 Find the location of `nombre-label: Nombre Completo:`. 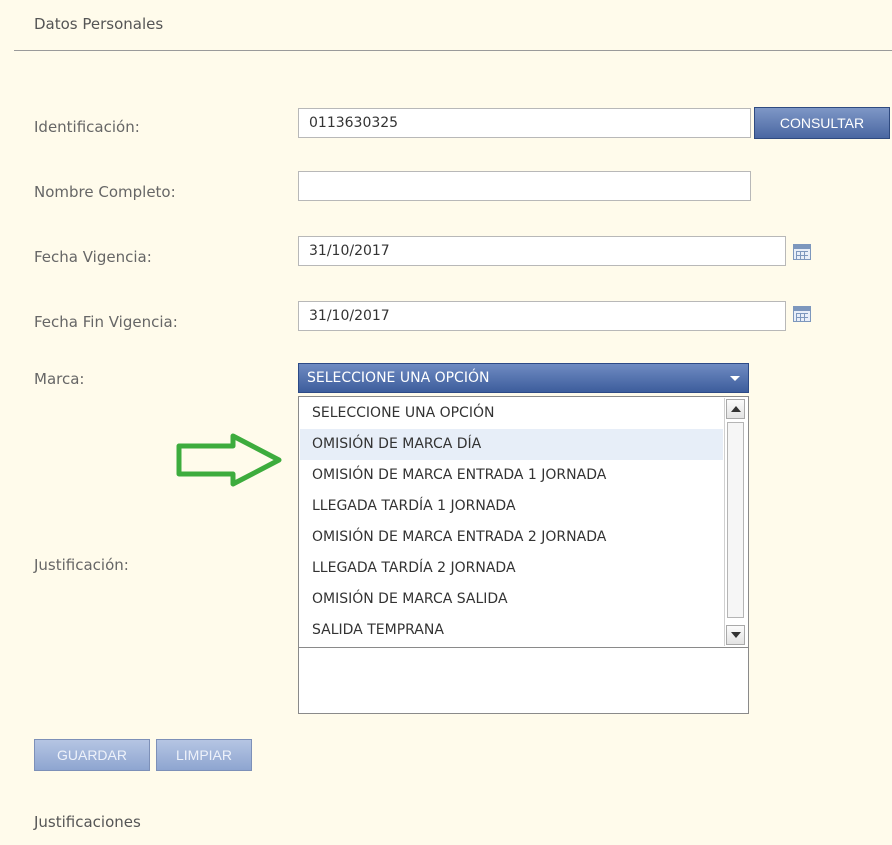

nombre-label: Nombre Completo: is located at coordinates (105, 192).